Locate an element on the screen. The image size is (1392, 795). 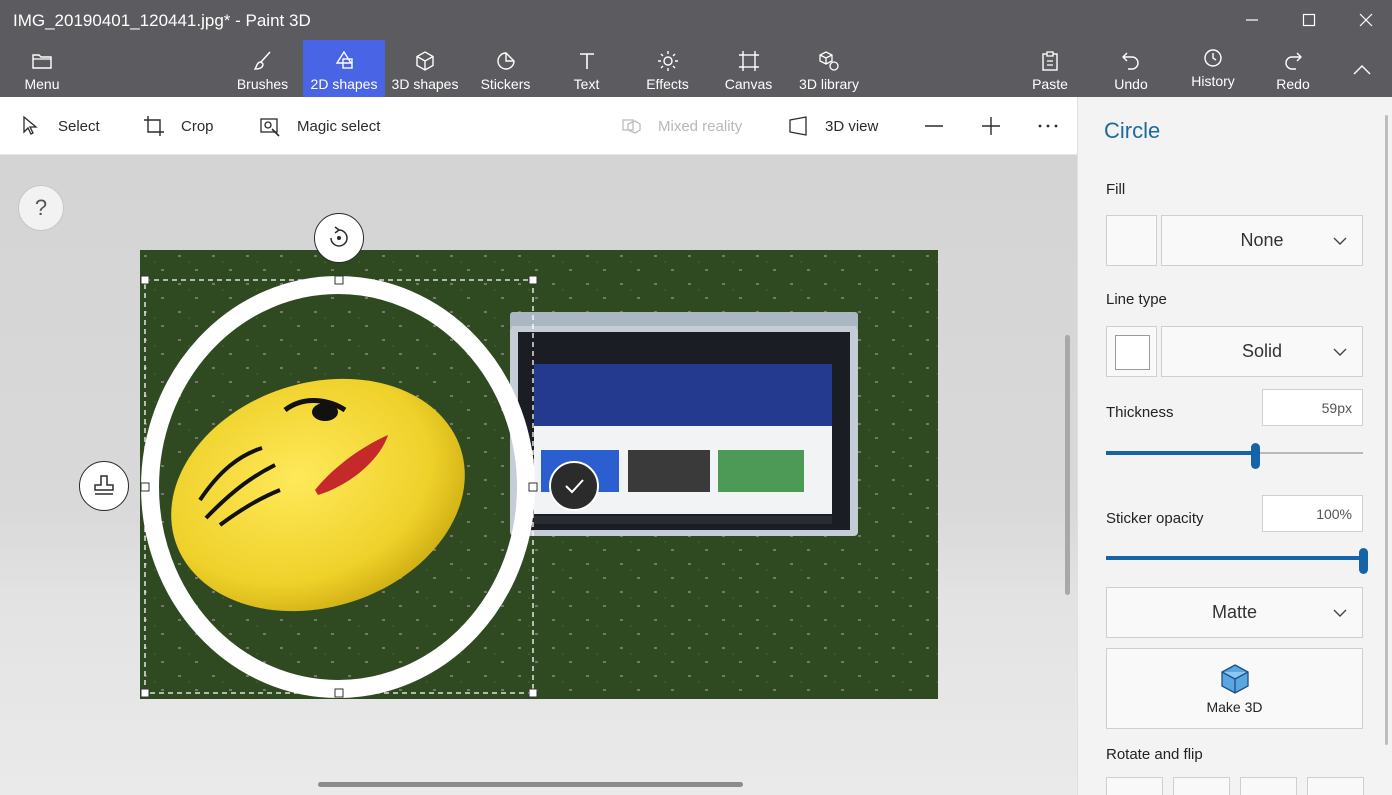
horizontal-scrollbar is located at coordinates (530, 784).